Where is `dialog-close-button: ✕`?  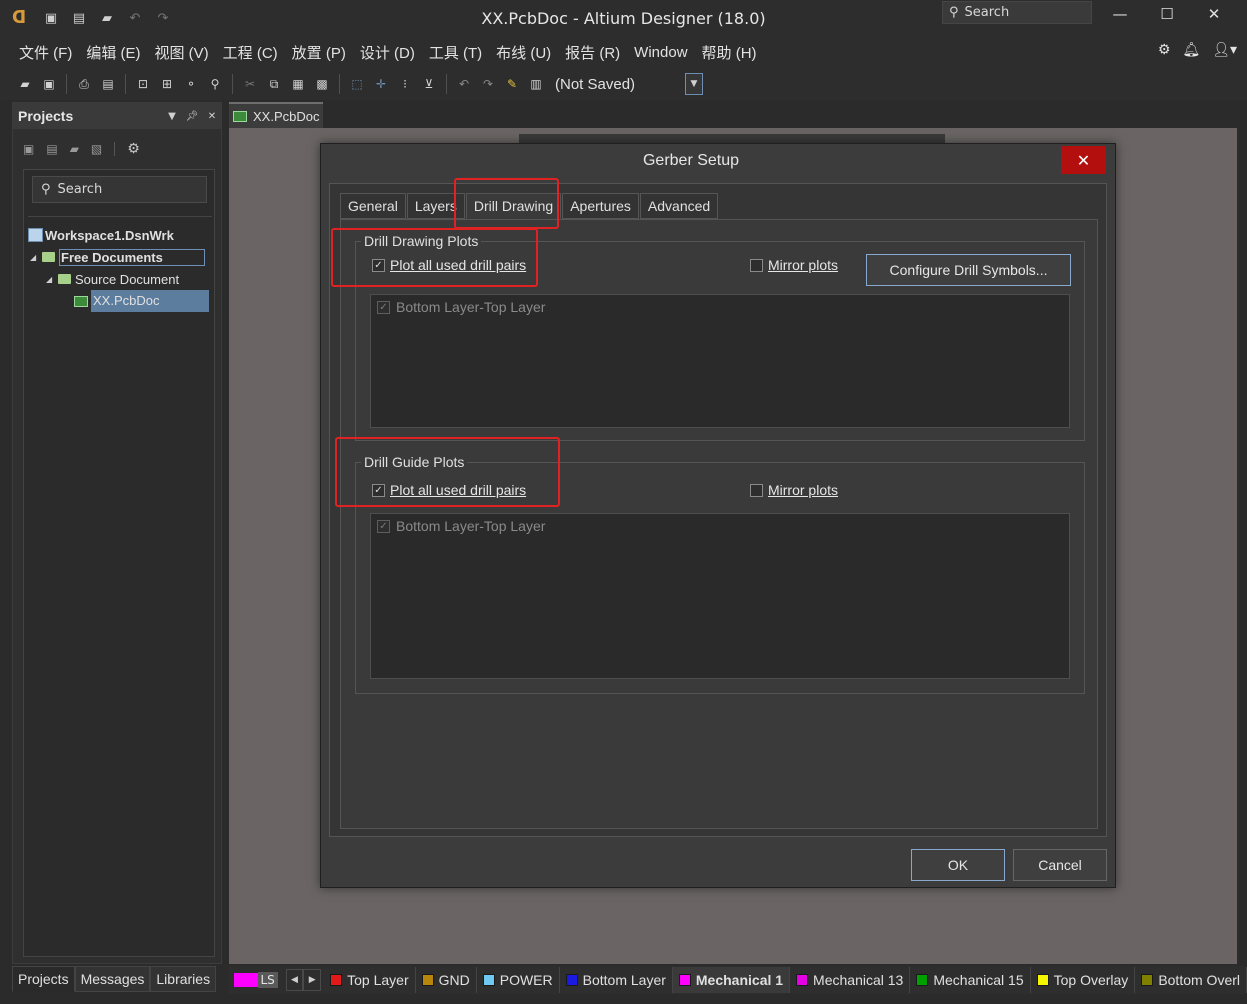
dialog-close-button: ✕ is located at coordinates (1083, 160).